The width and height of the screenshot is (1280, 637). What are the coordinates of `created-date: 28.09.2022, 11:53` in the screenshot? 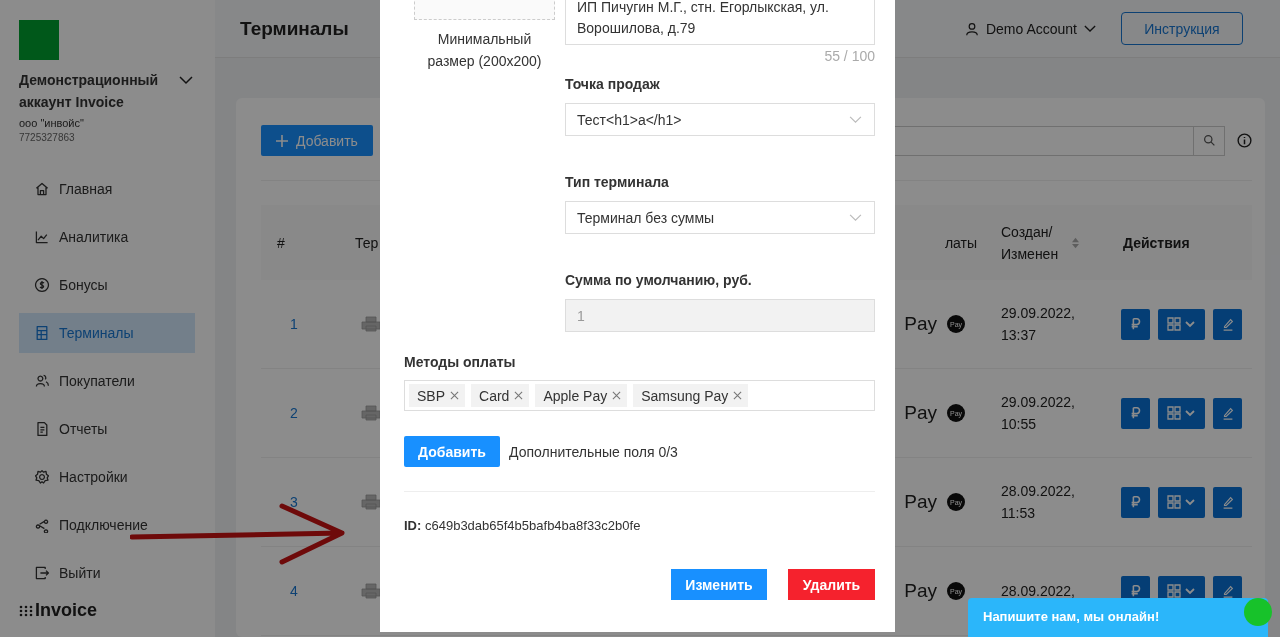 It's located at (1038, 502).